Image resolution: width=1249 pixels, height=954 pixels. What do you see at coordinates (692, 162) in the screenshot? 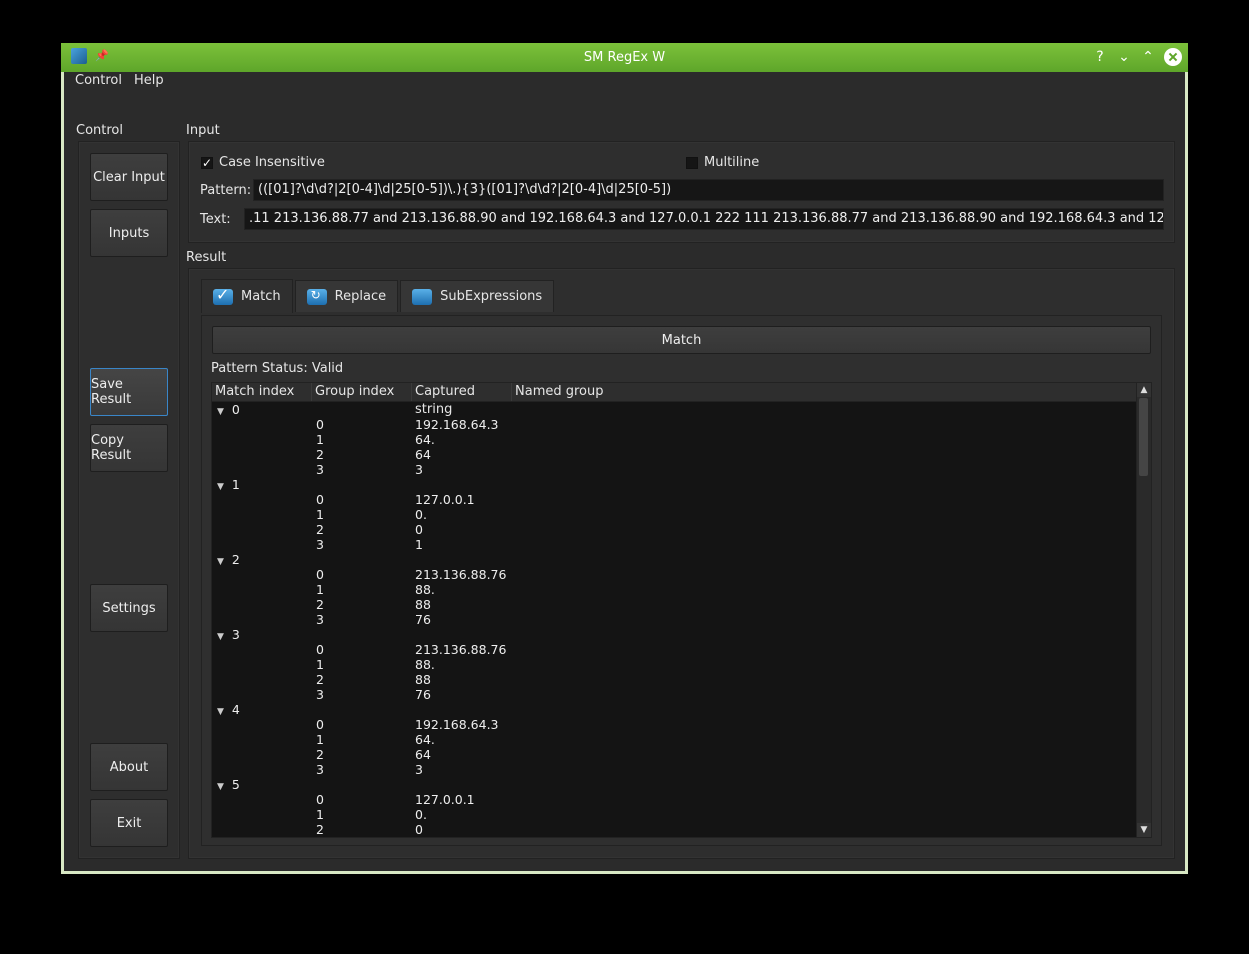
I see `multiline-check-icon` at bounding box center [692, 162].